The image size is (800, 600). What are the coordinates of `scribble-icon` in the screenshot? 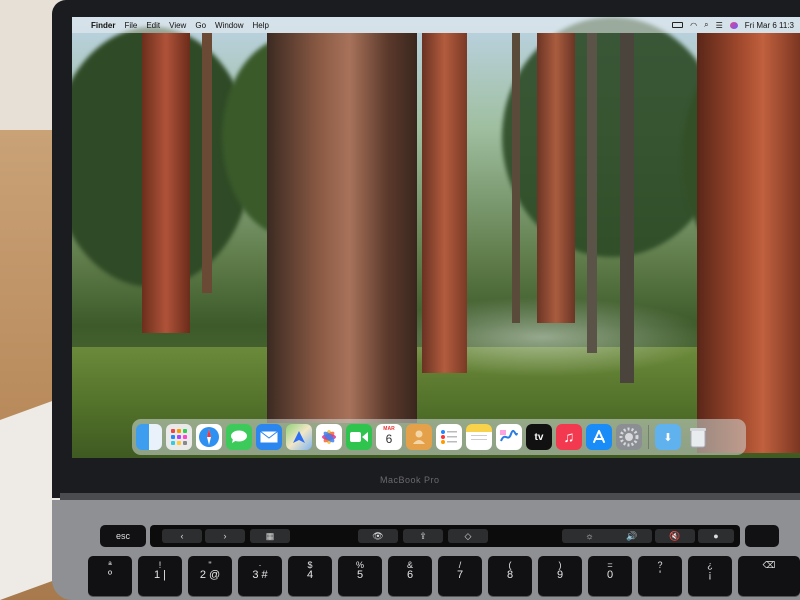 It's located at (509, 435).